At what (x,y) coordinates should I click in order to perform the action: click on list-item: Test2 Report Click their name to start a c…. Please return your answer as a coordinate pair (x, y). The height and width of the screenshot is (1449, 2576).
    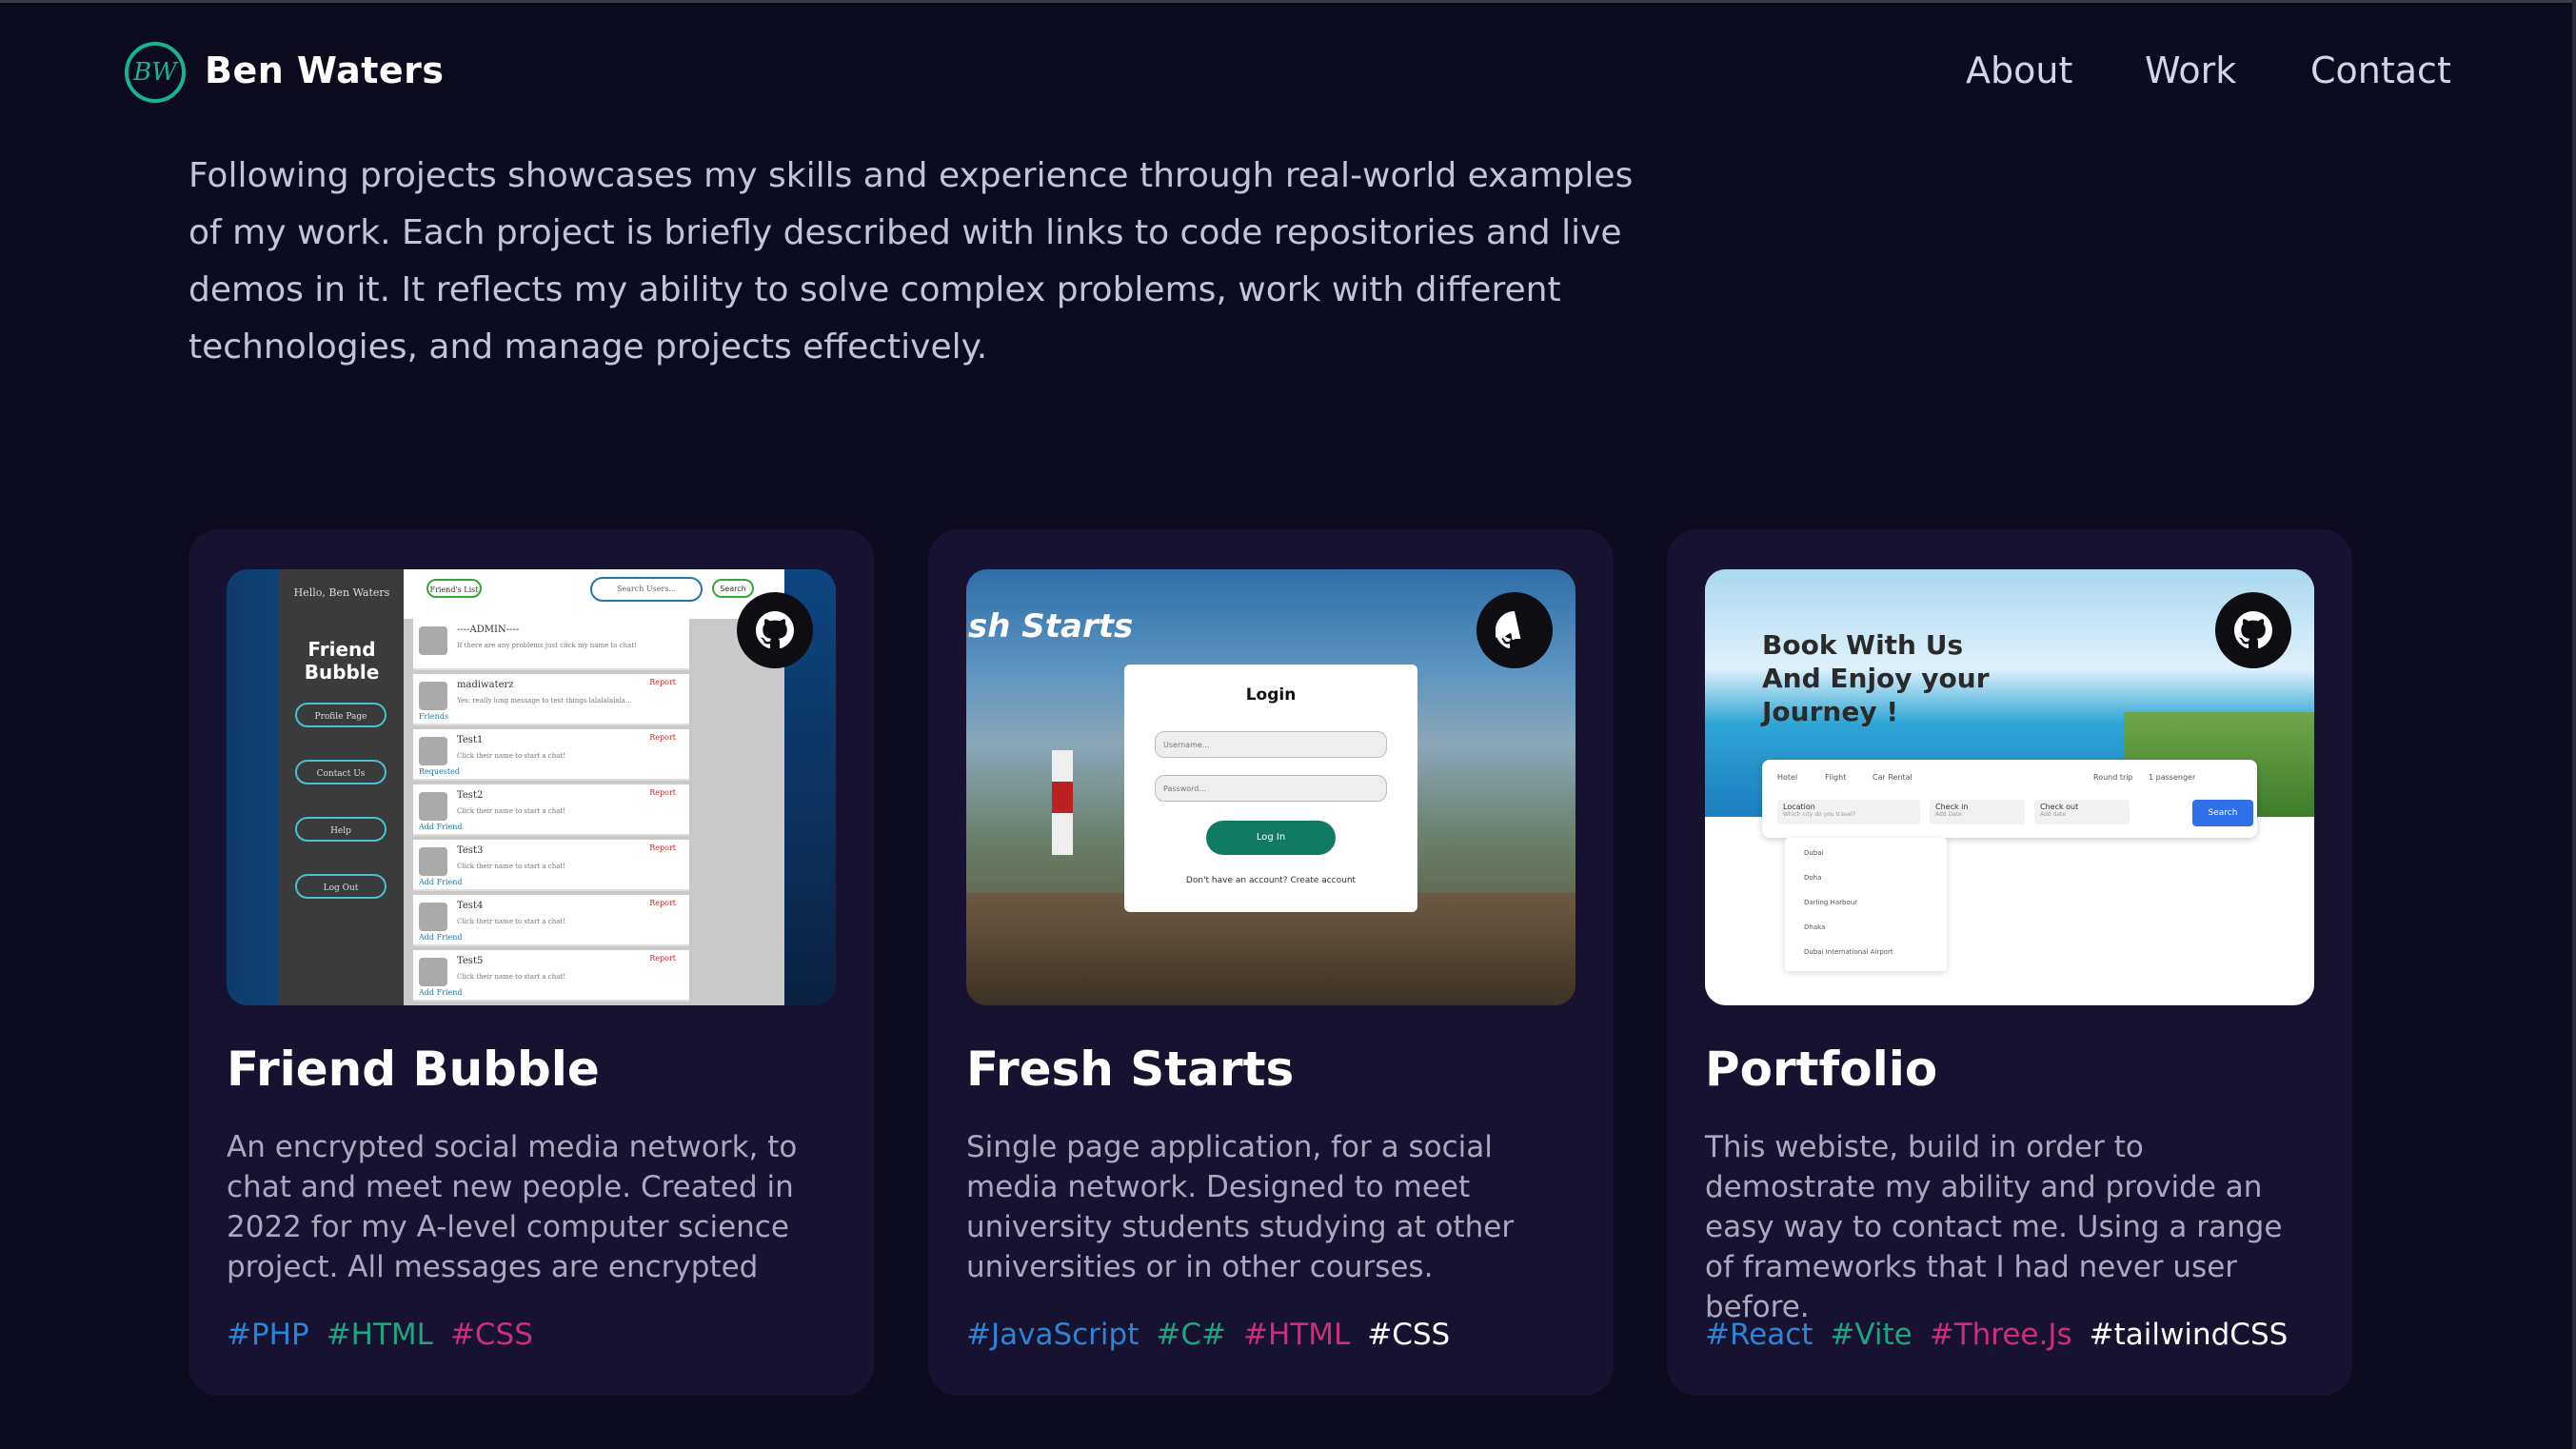
    Looking at the image, I should click on (551, 810).